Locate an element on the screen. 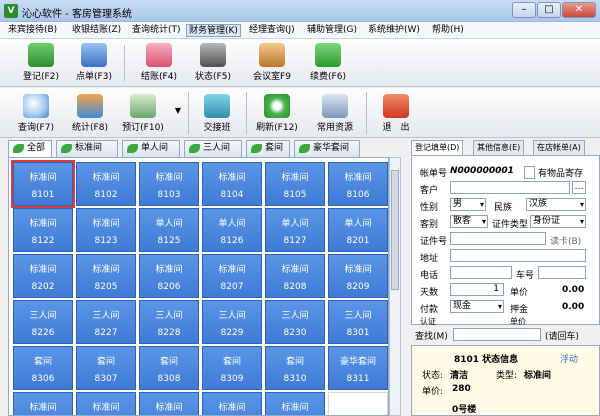 Image resolution: width=600 pixels, height=416 pixels. room-tile: 豪华套间 8311 is located at coordinates (358, 368).